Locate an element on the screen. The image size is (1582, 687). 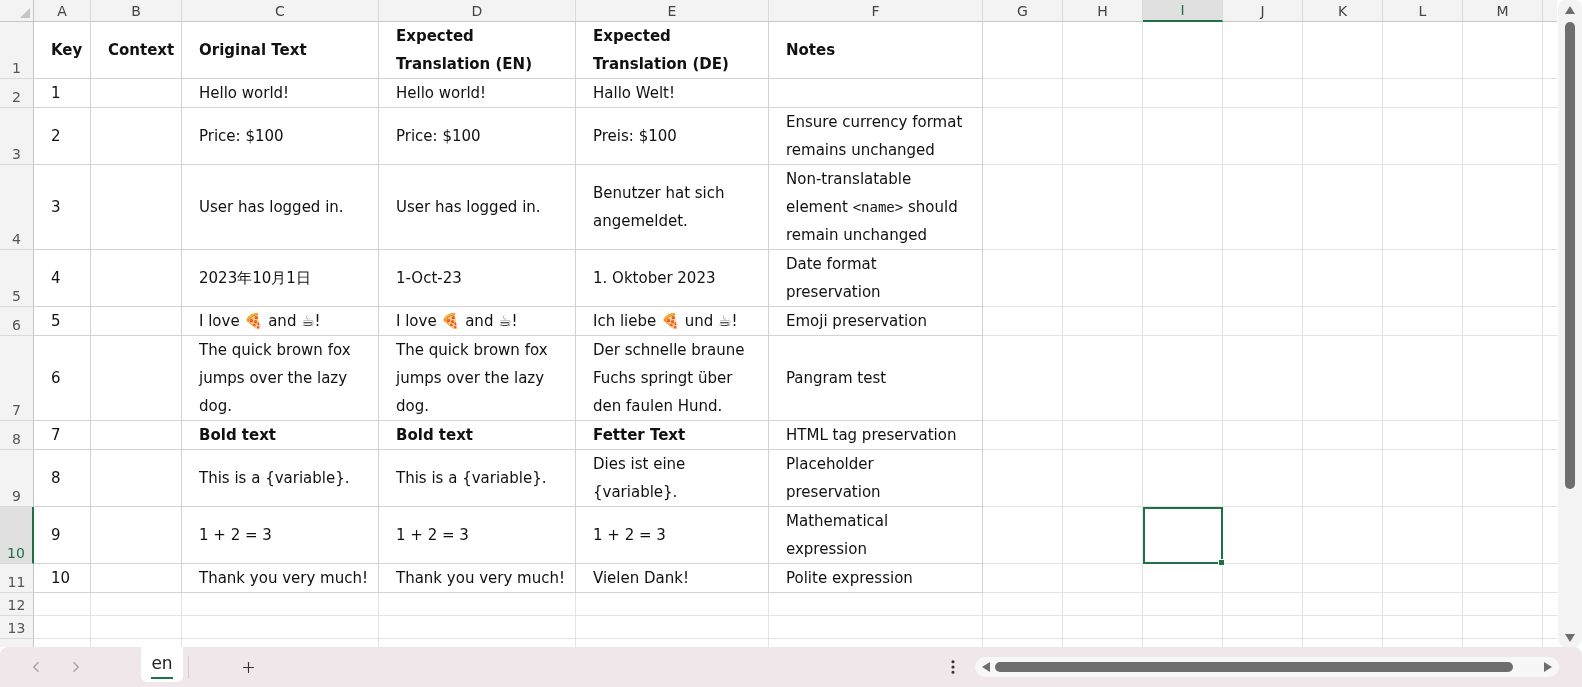
column-header: F is located at coordinates (876, 11).